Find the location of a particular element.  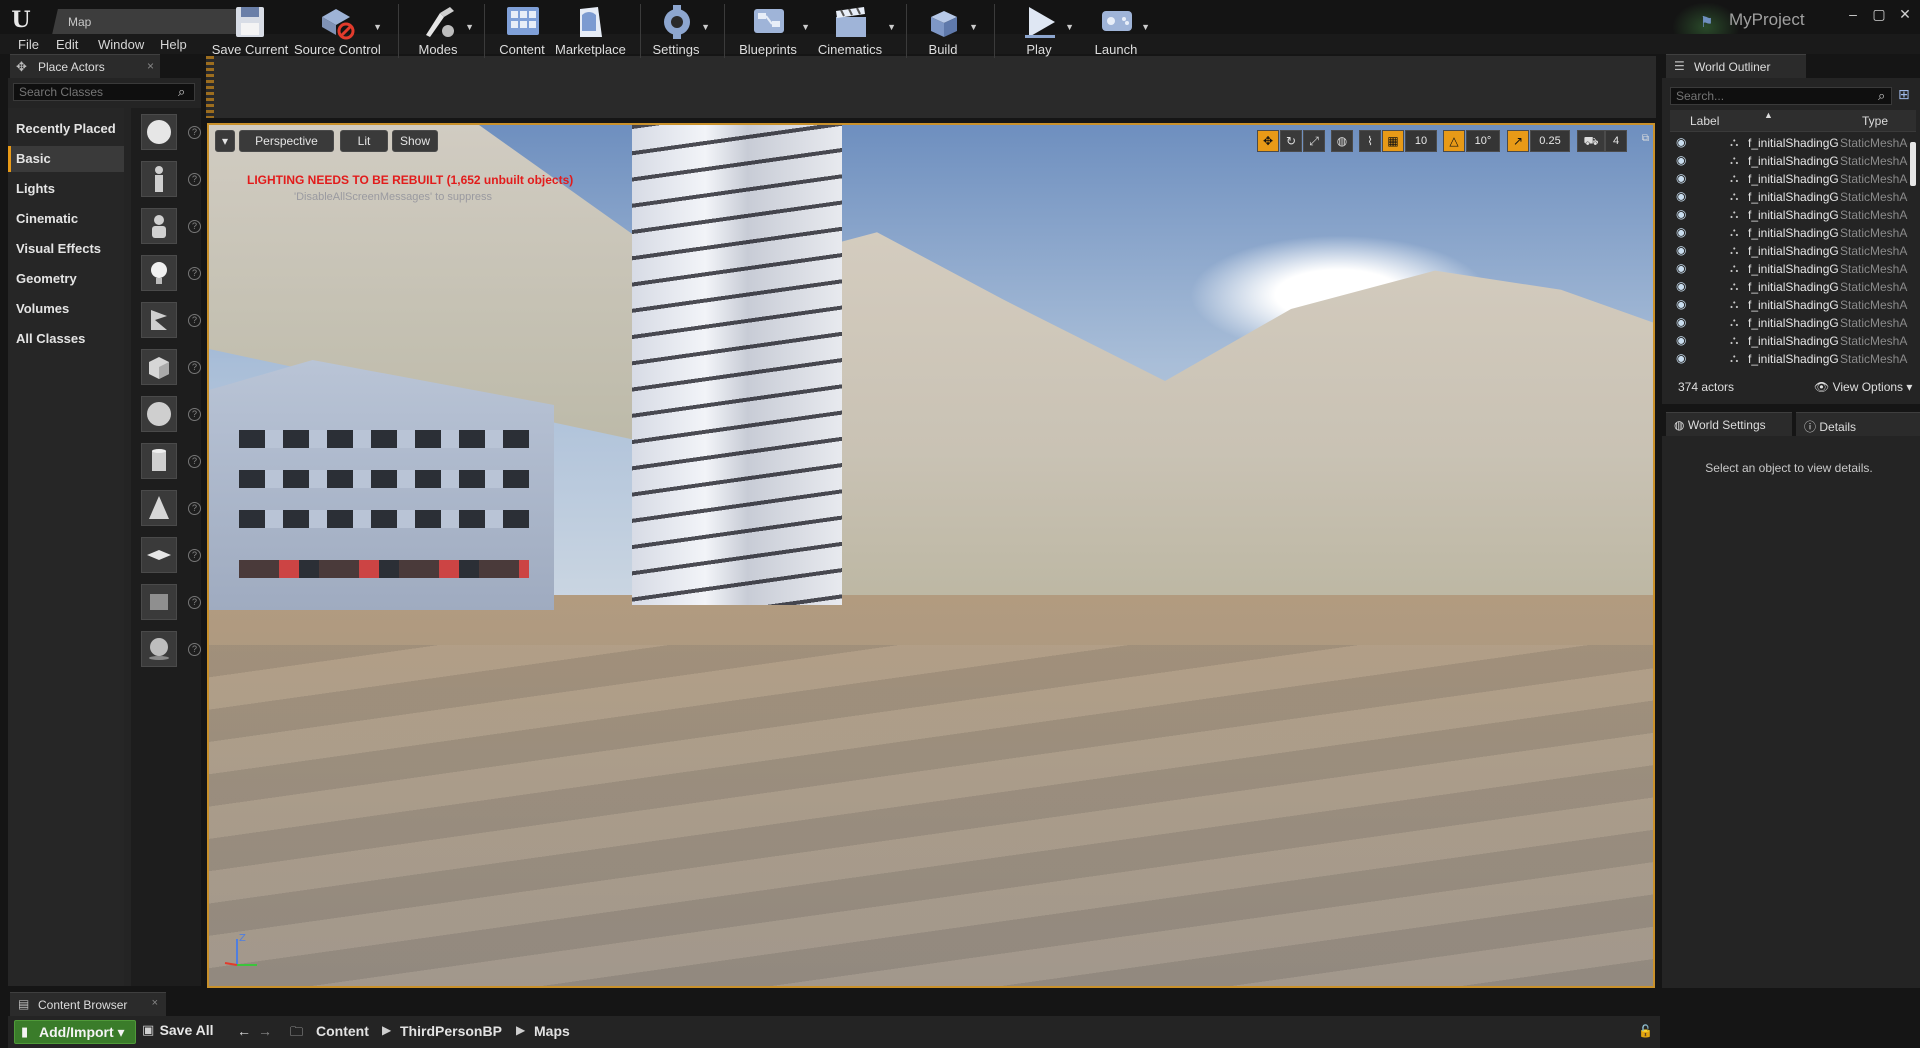

lit-button: Lit is located at coordinates (364, 141).